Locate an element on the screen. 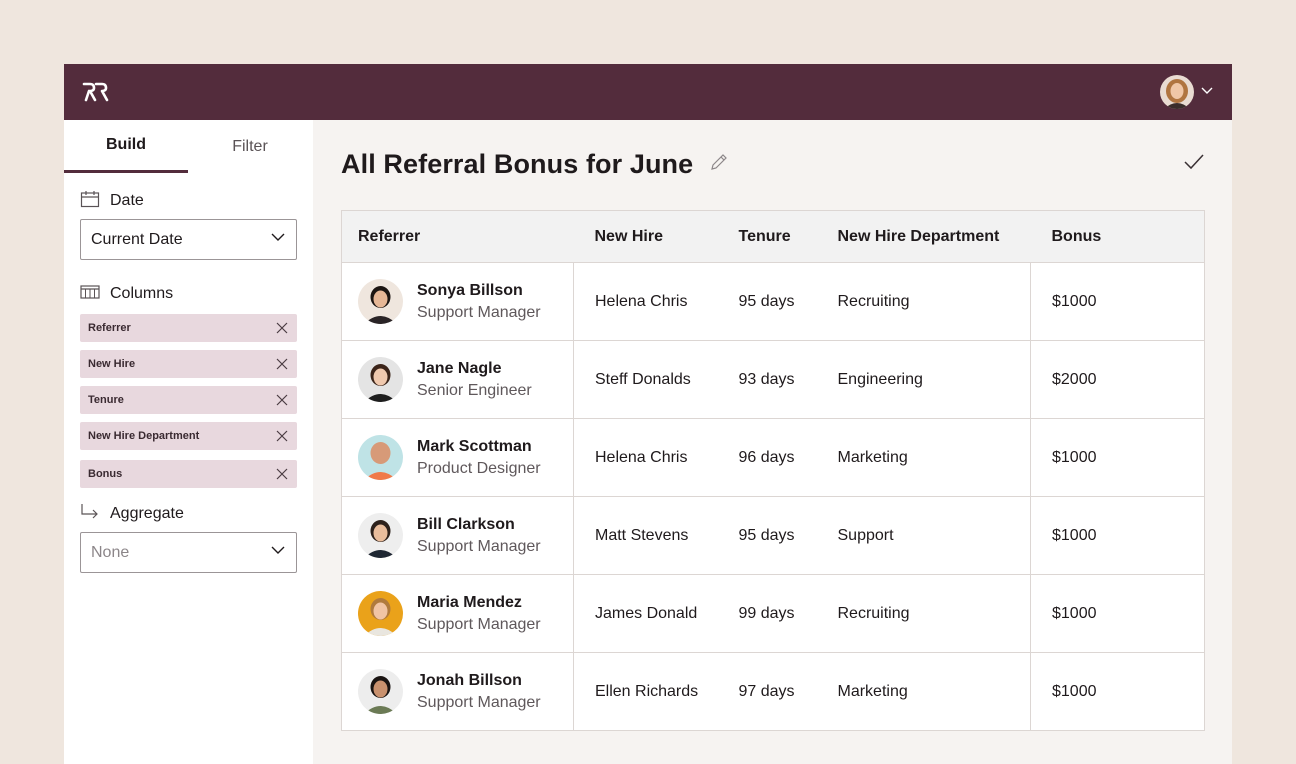 The height and width of the screenshot is (764, 1296). referrer-name: Jane Nagle is located at coordinates (459, 368).